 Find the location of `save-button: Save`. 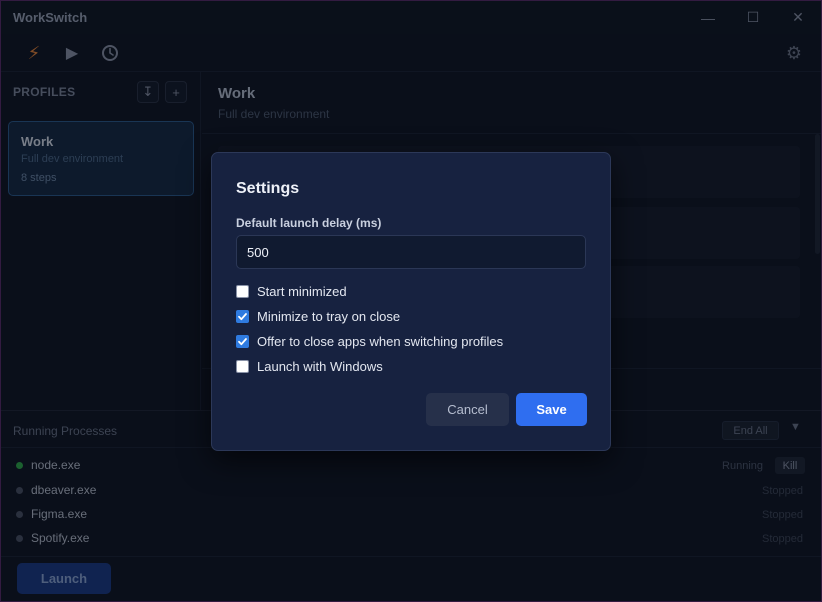

save-button: Save is located at coordinates (551, 409).